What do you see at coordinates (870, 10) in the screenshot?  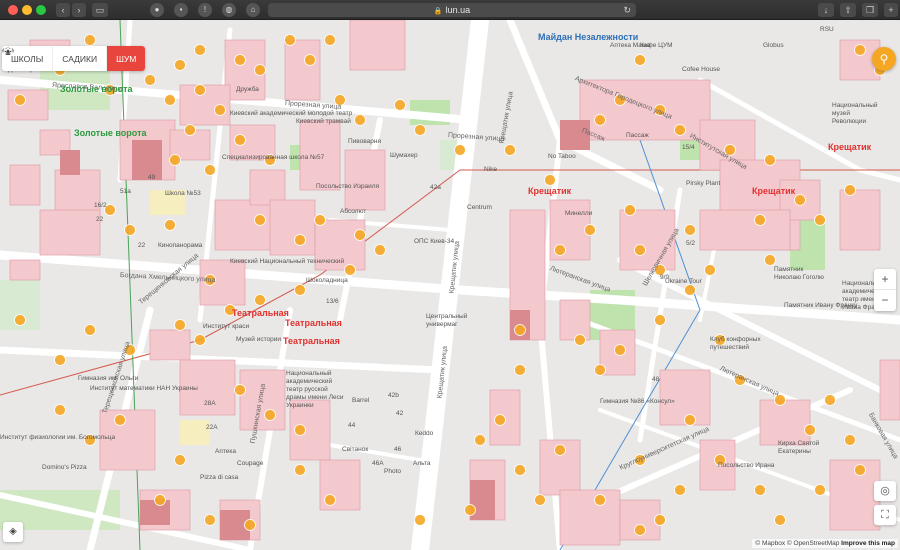 I see `tabs-icon: ❐` at bounding box center [870, 10].